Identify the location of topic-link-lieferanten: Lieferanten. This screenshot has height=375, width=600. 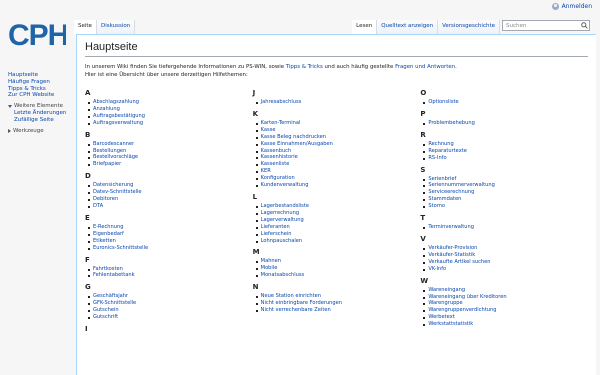
(275, 227).